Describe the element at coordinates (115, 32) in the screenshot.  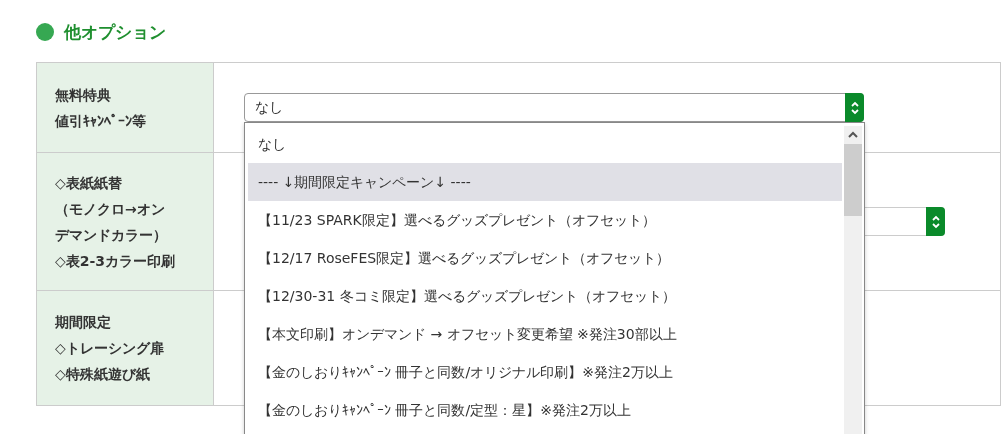
I see `section-heading: 他オプション` at that location.